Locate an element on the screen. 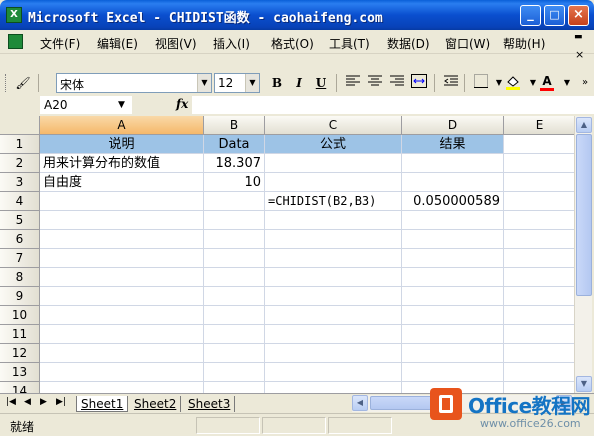  row-header: 12 is located at coordinates (20, 353).